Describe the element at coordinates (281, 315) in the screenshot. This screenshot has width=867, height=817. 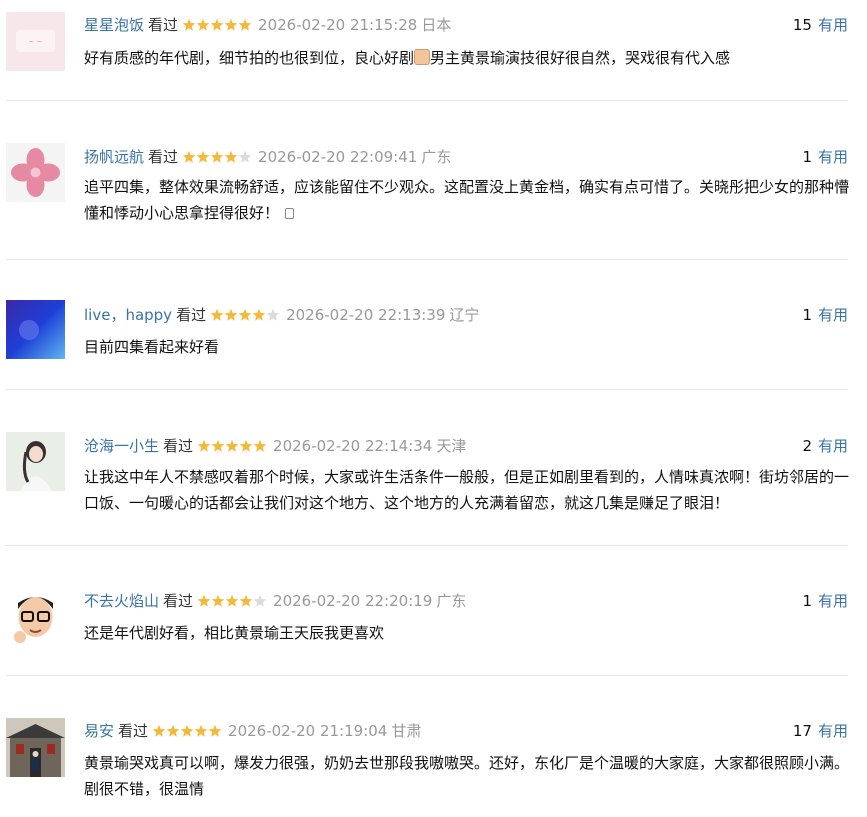
I see `comment-meta: live，happy 看过 2026-02-20 22:13:39 辽宁` at that location.